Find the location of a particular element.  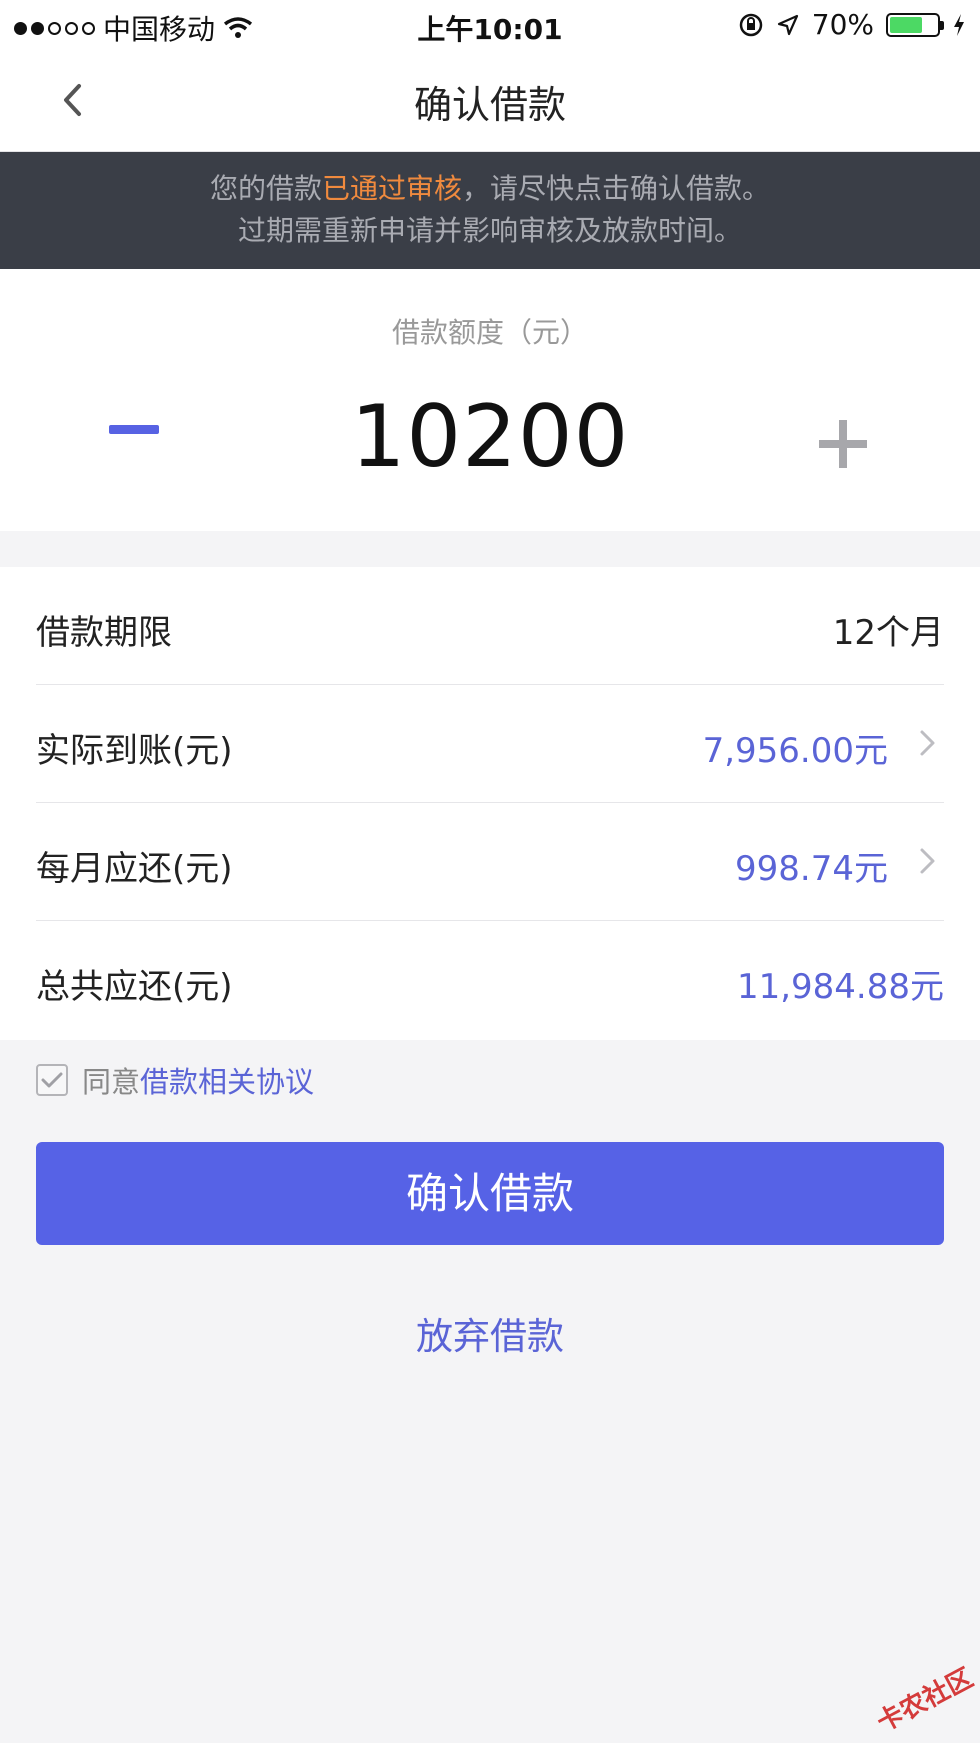

notice-line-1: 您的借款已通过审核，请尽快点击确认借款。 is located at coordinates (490, 189).